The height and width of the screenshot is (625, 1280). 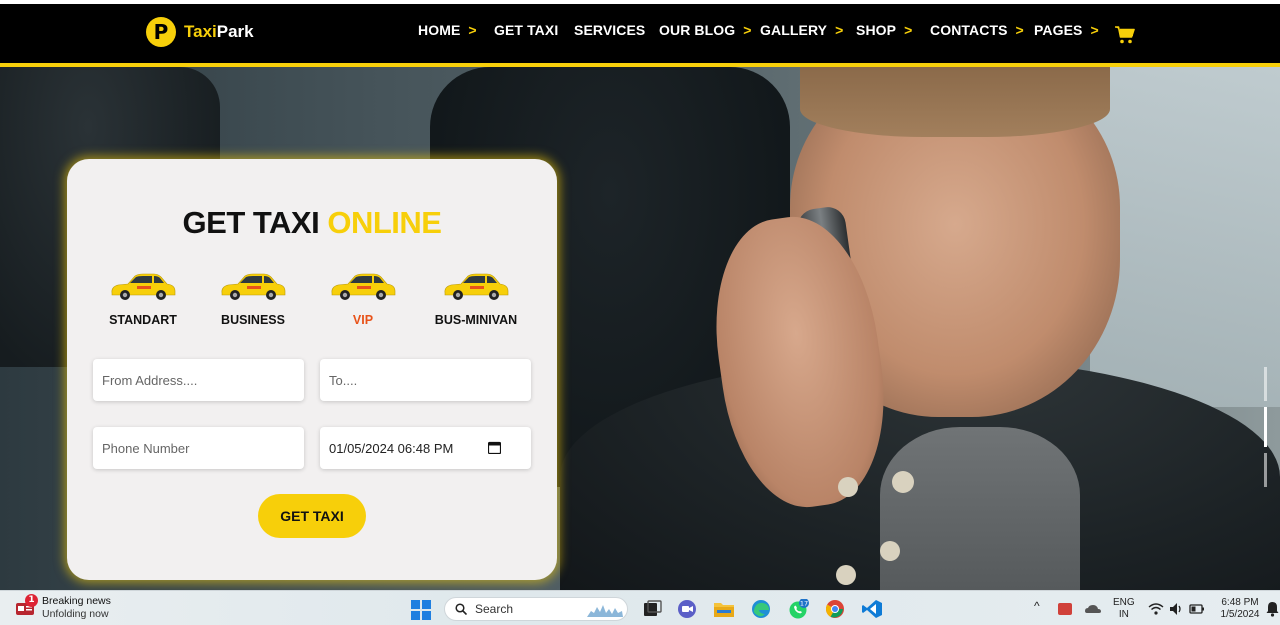 What do you see at coordinates (461, 609) in the screenshot?
I see `search-icon` at bounding box center [461, 609].